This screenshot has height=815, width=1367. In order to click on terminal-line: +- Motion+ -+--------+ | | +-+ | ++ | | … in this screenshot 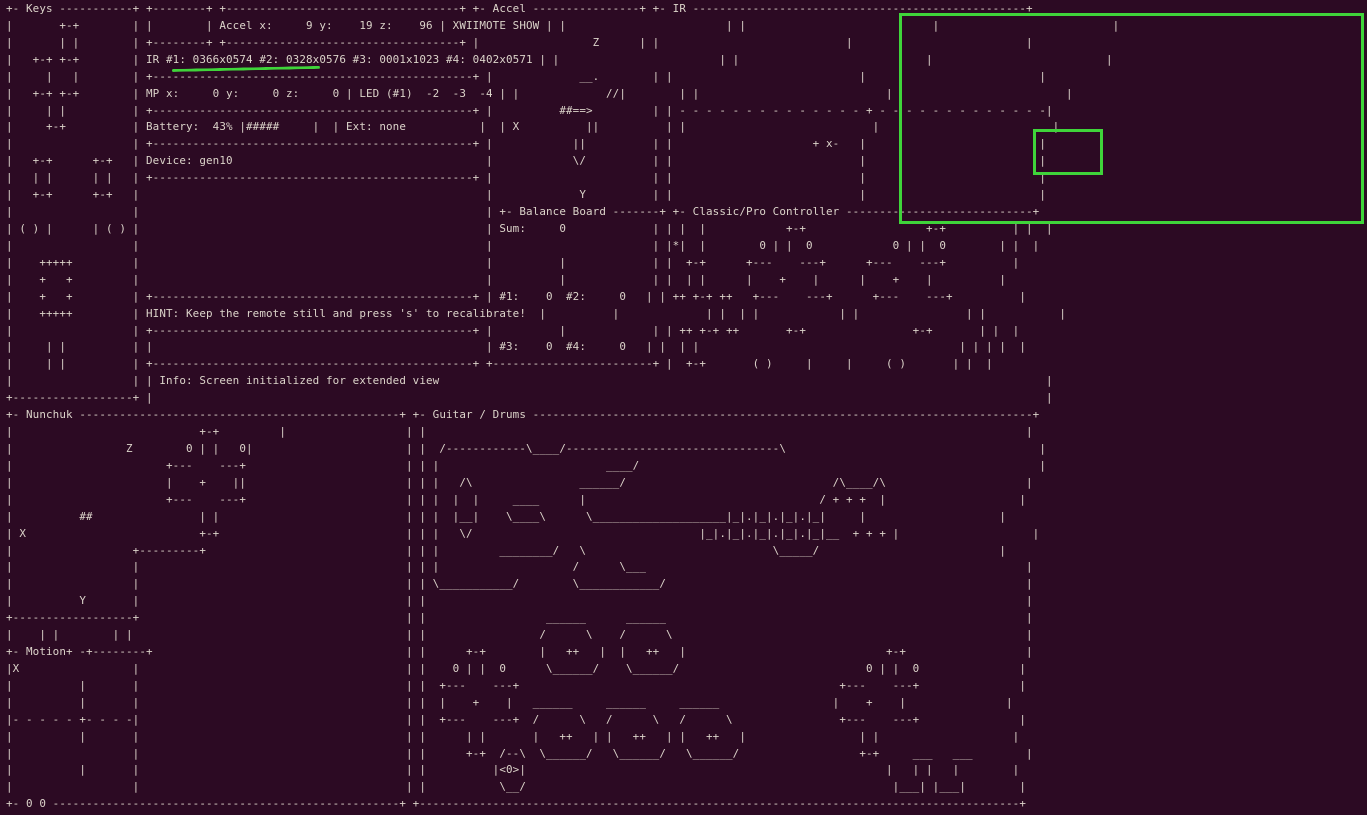, I will do `click(519, 652)`.